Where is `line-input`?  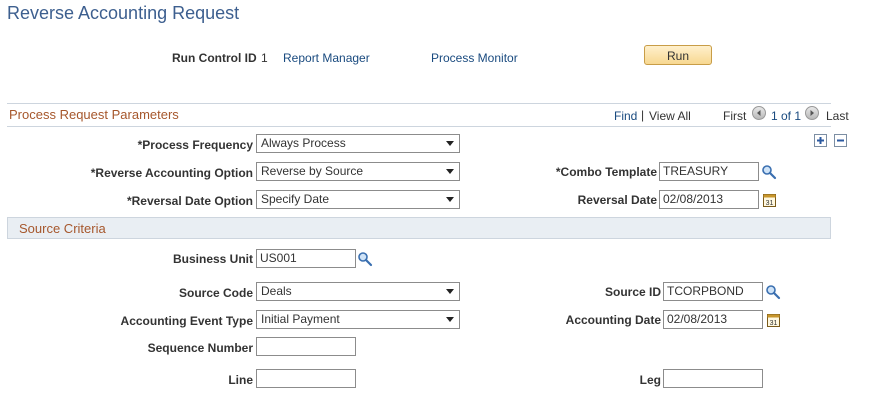 line-input is located at coordinates (306, 378).